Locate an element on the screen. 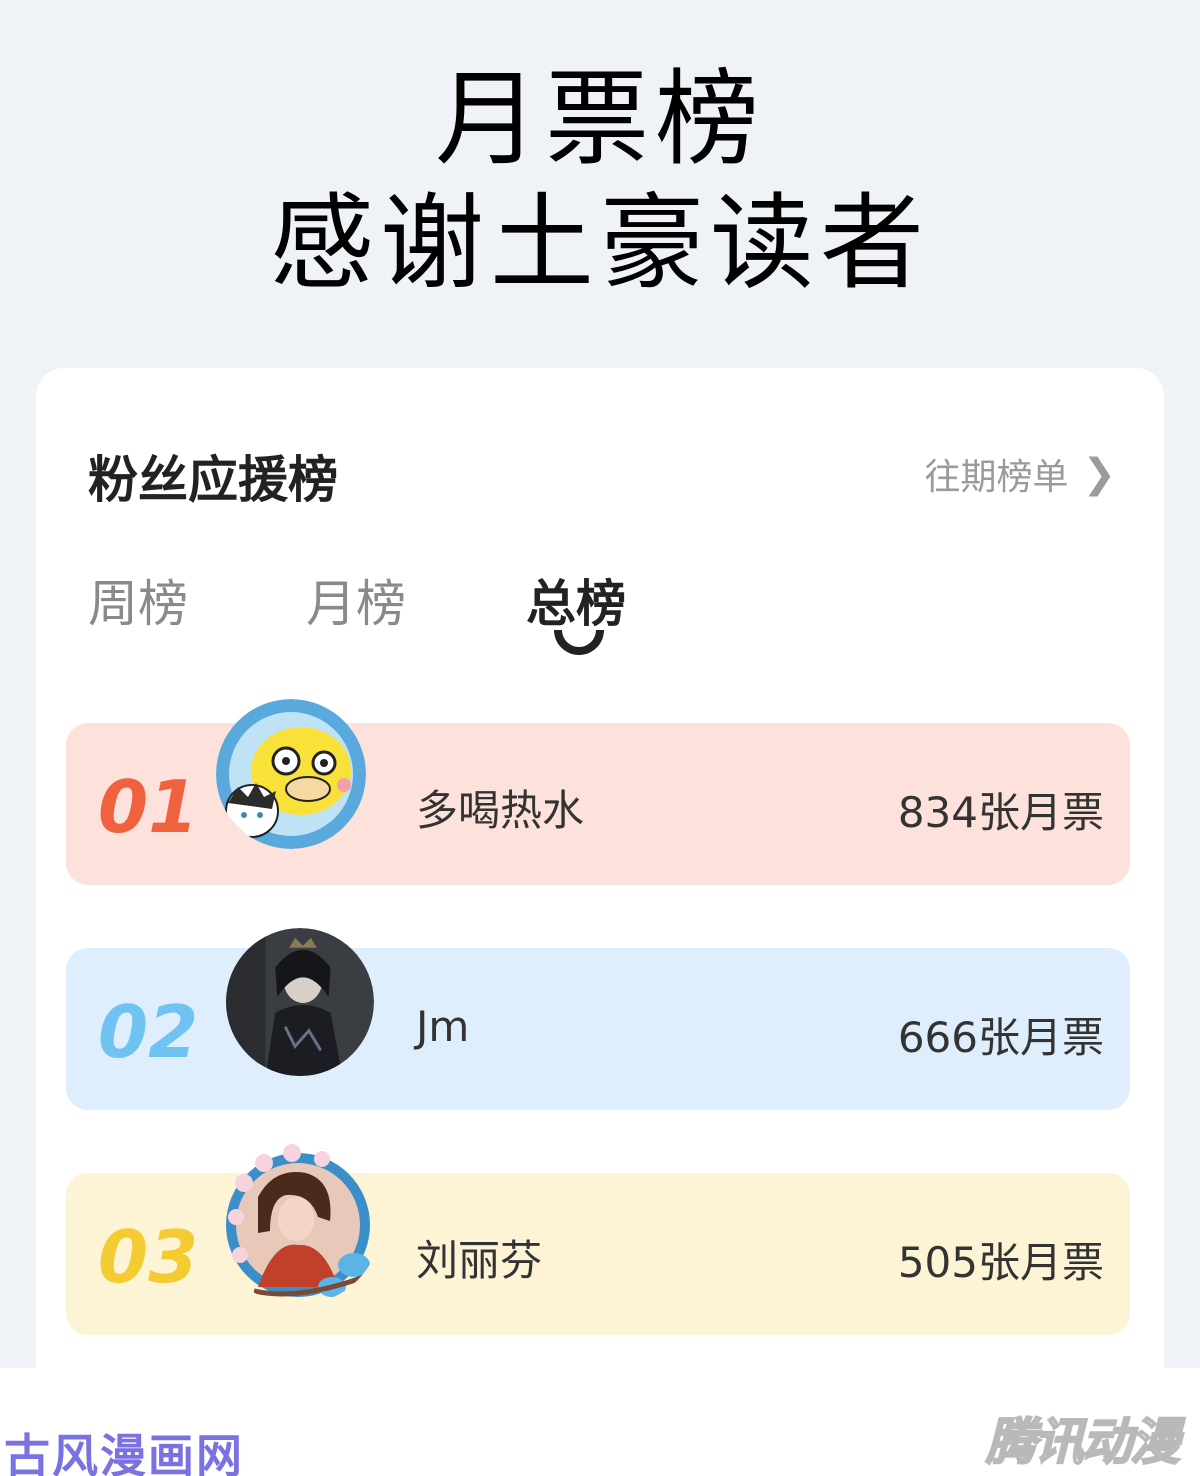 This screenshot has width=1200, height=1476. psyduck-avatar-icon is located at coordinates (291, 774).